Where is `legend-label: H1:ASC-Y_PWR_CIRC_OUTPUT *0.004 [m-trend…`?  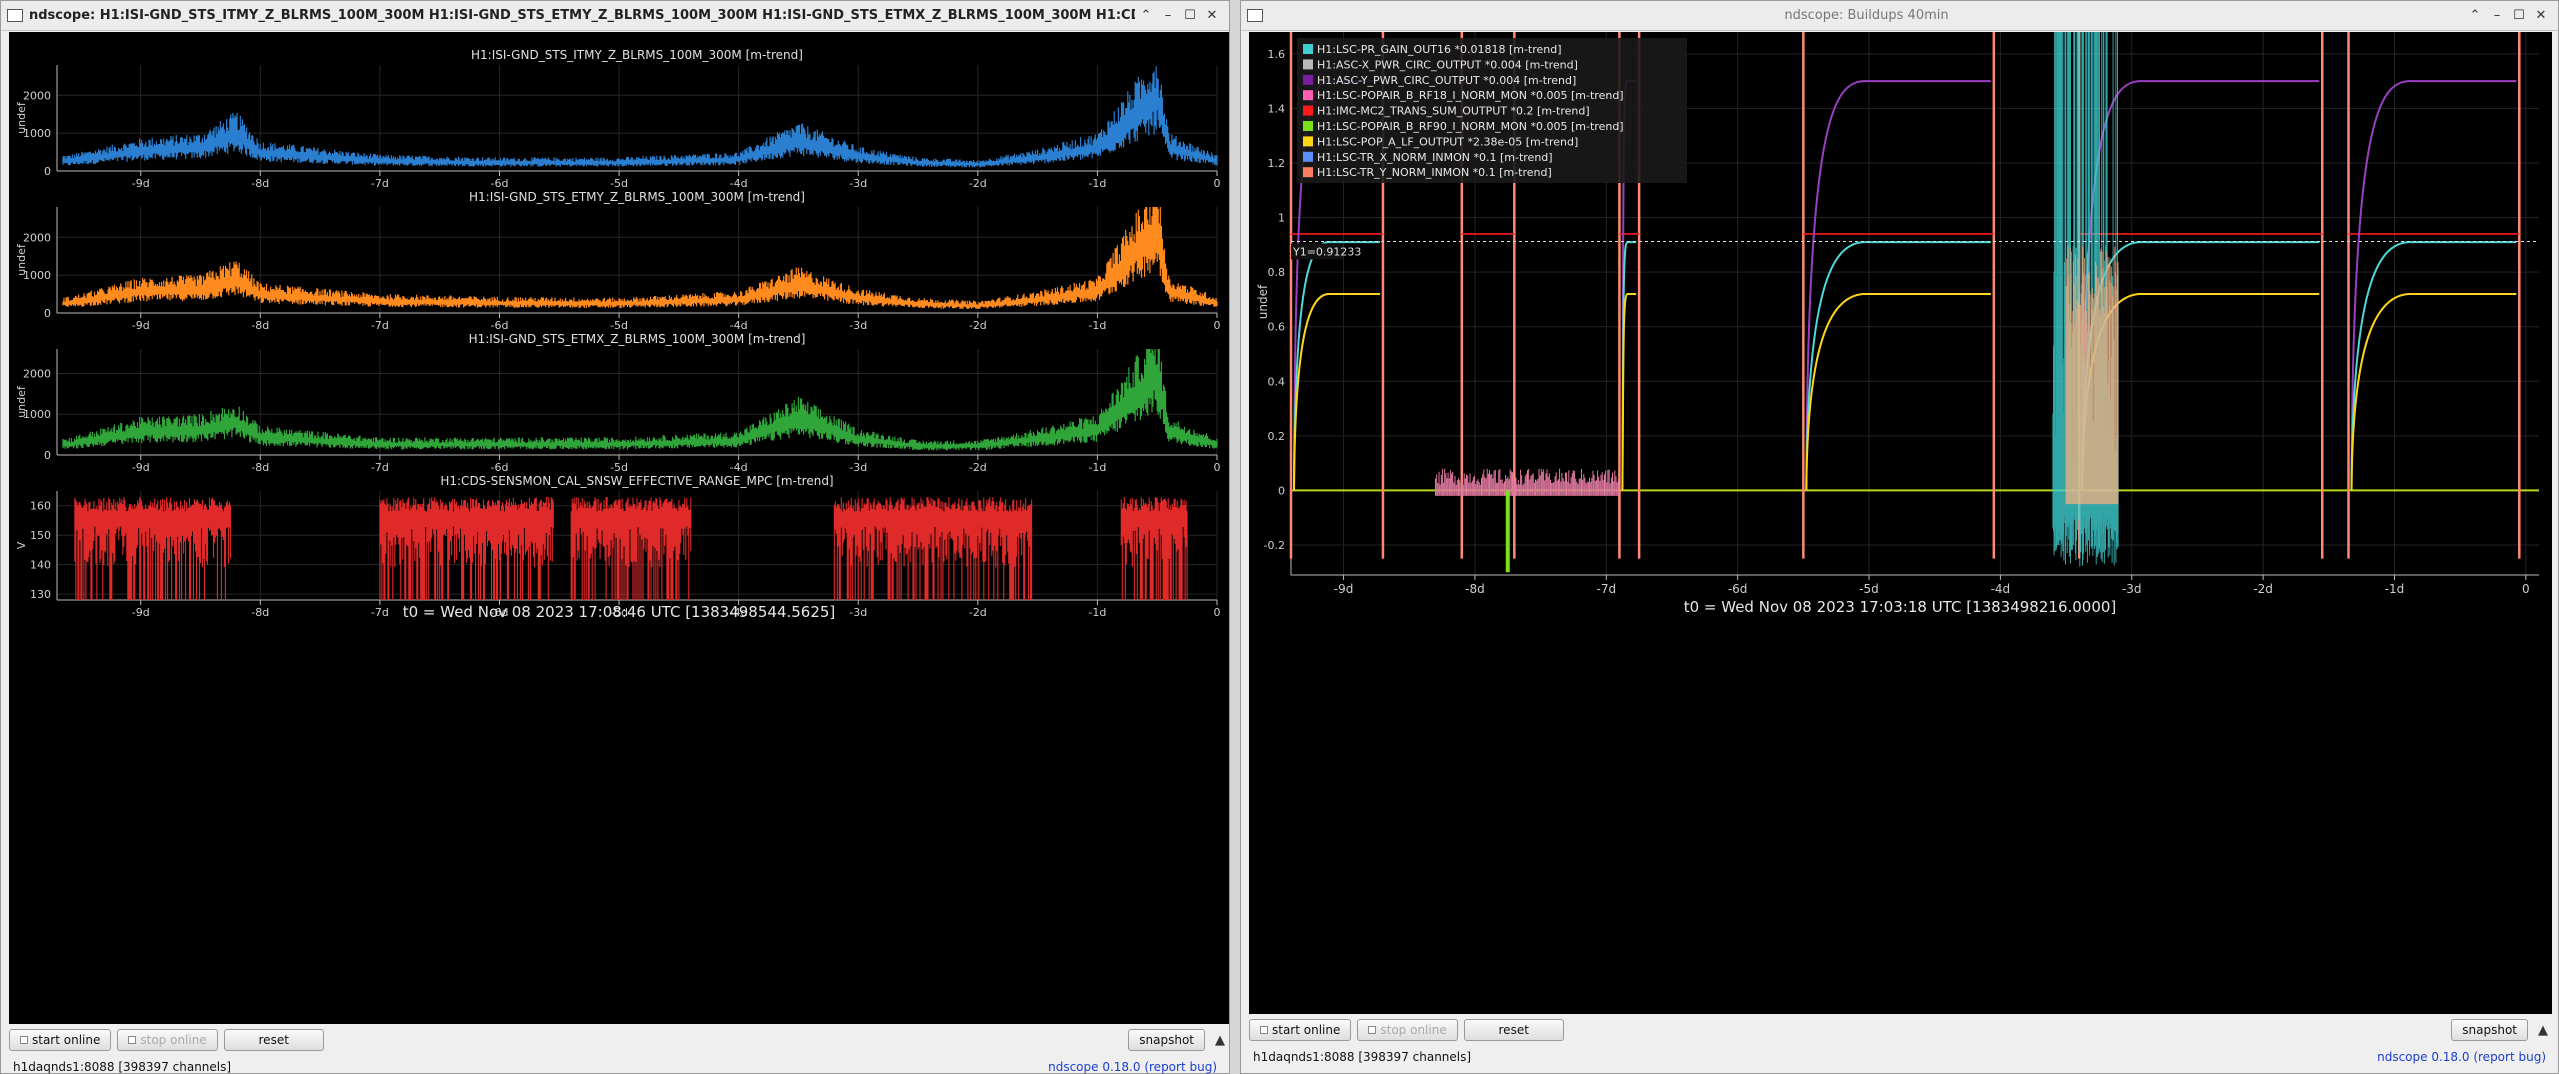
legend-label: H1:ASC-Y_PWR_CIRC_OUTPUT *0.004 [m-trend… is located at coordinates (1446, 80).